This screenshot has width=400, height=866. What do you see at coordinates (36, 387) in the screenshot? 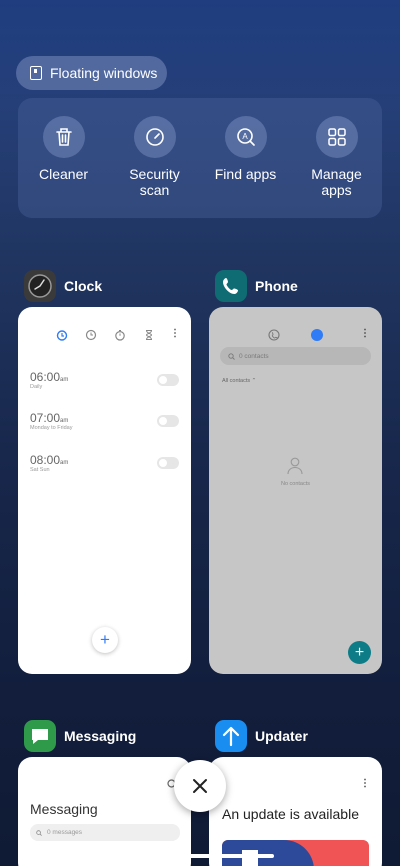
I see `alarm-1-repeat: Daily` at bounding box center [36, 387].